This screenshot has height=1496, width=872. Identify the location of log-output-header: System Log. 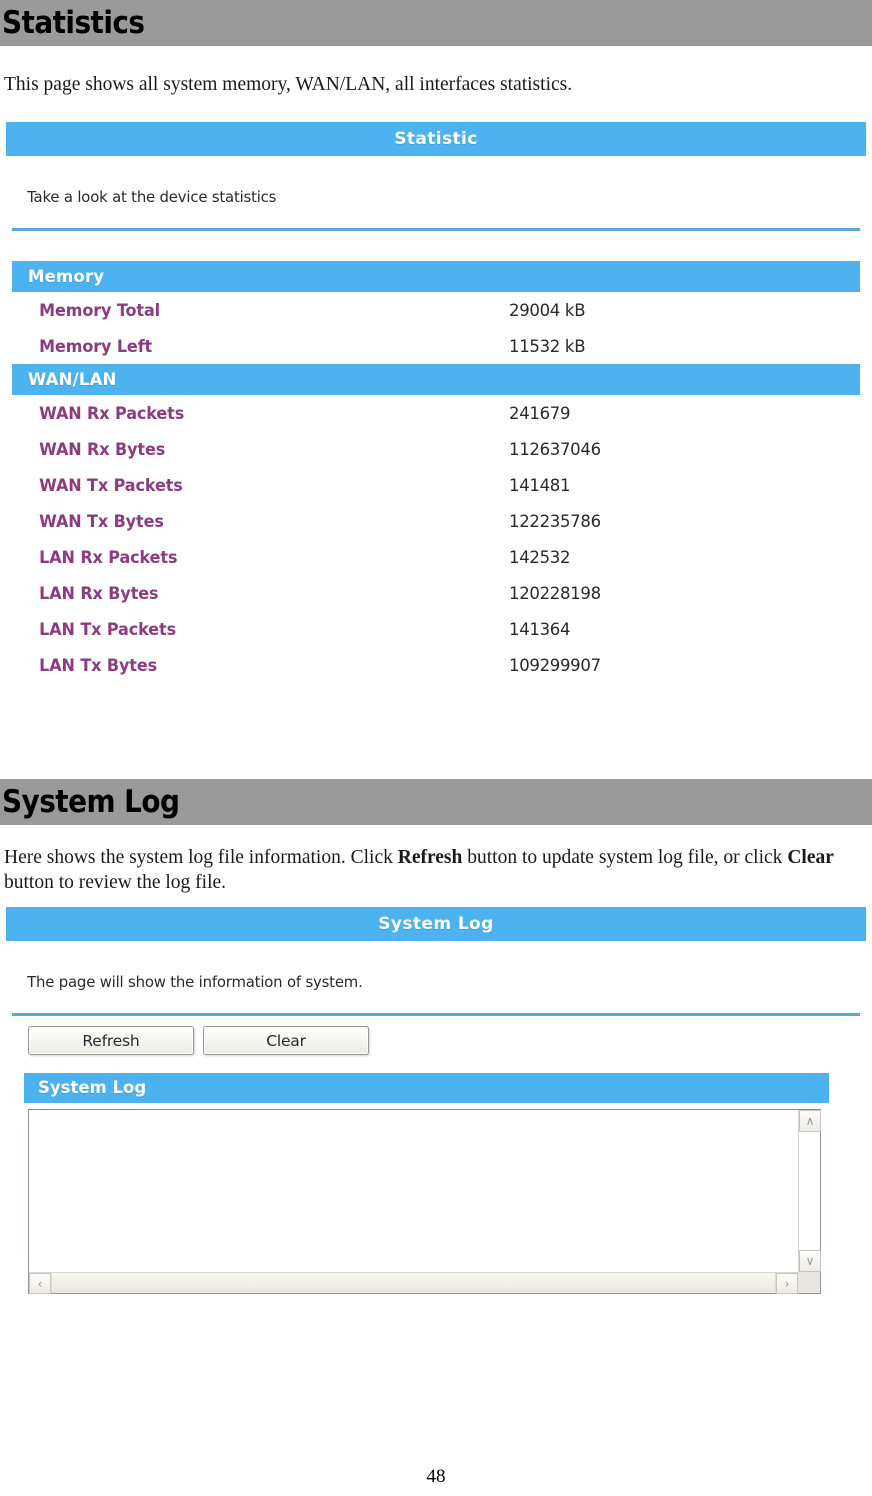
(426, 1088).